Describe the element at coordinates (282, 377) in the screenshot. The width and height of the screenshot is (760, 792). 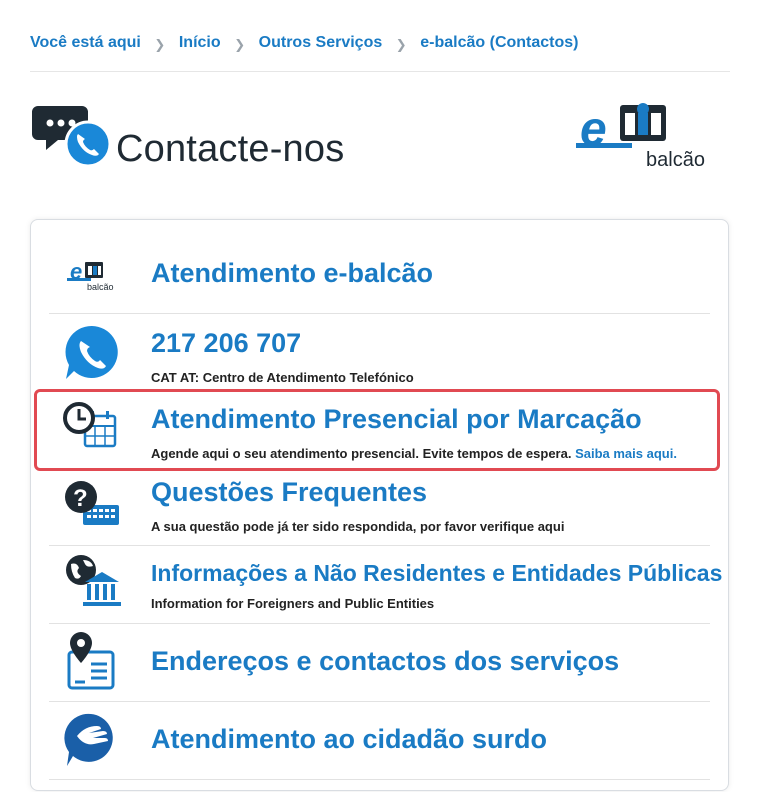
I see `service-subtitle: CAT AT: Centro de Atendimento Telefónico` at that location.